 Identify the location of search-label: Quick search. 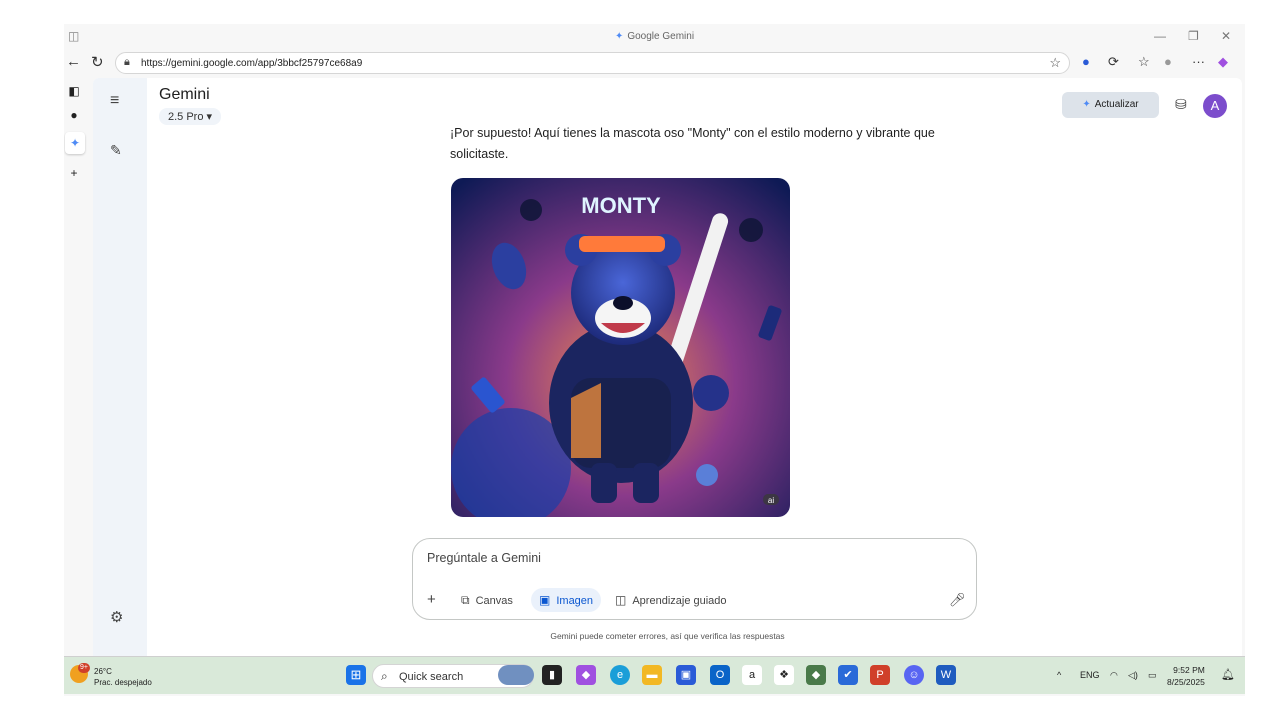
(431, 677).